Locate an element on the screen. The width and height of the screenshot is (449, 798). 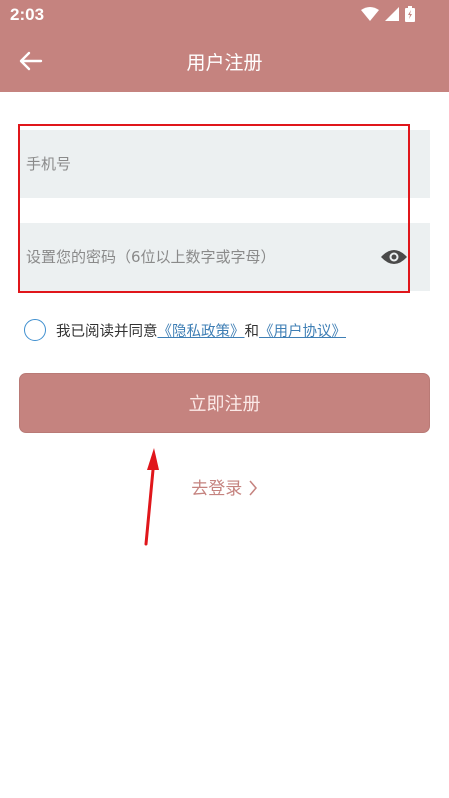
agreement-text: 我已阅读并同意 is located at coordinates (107, 331).